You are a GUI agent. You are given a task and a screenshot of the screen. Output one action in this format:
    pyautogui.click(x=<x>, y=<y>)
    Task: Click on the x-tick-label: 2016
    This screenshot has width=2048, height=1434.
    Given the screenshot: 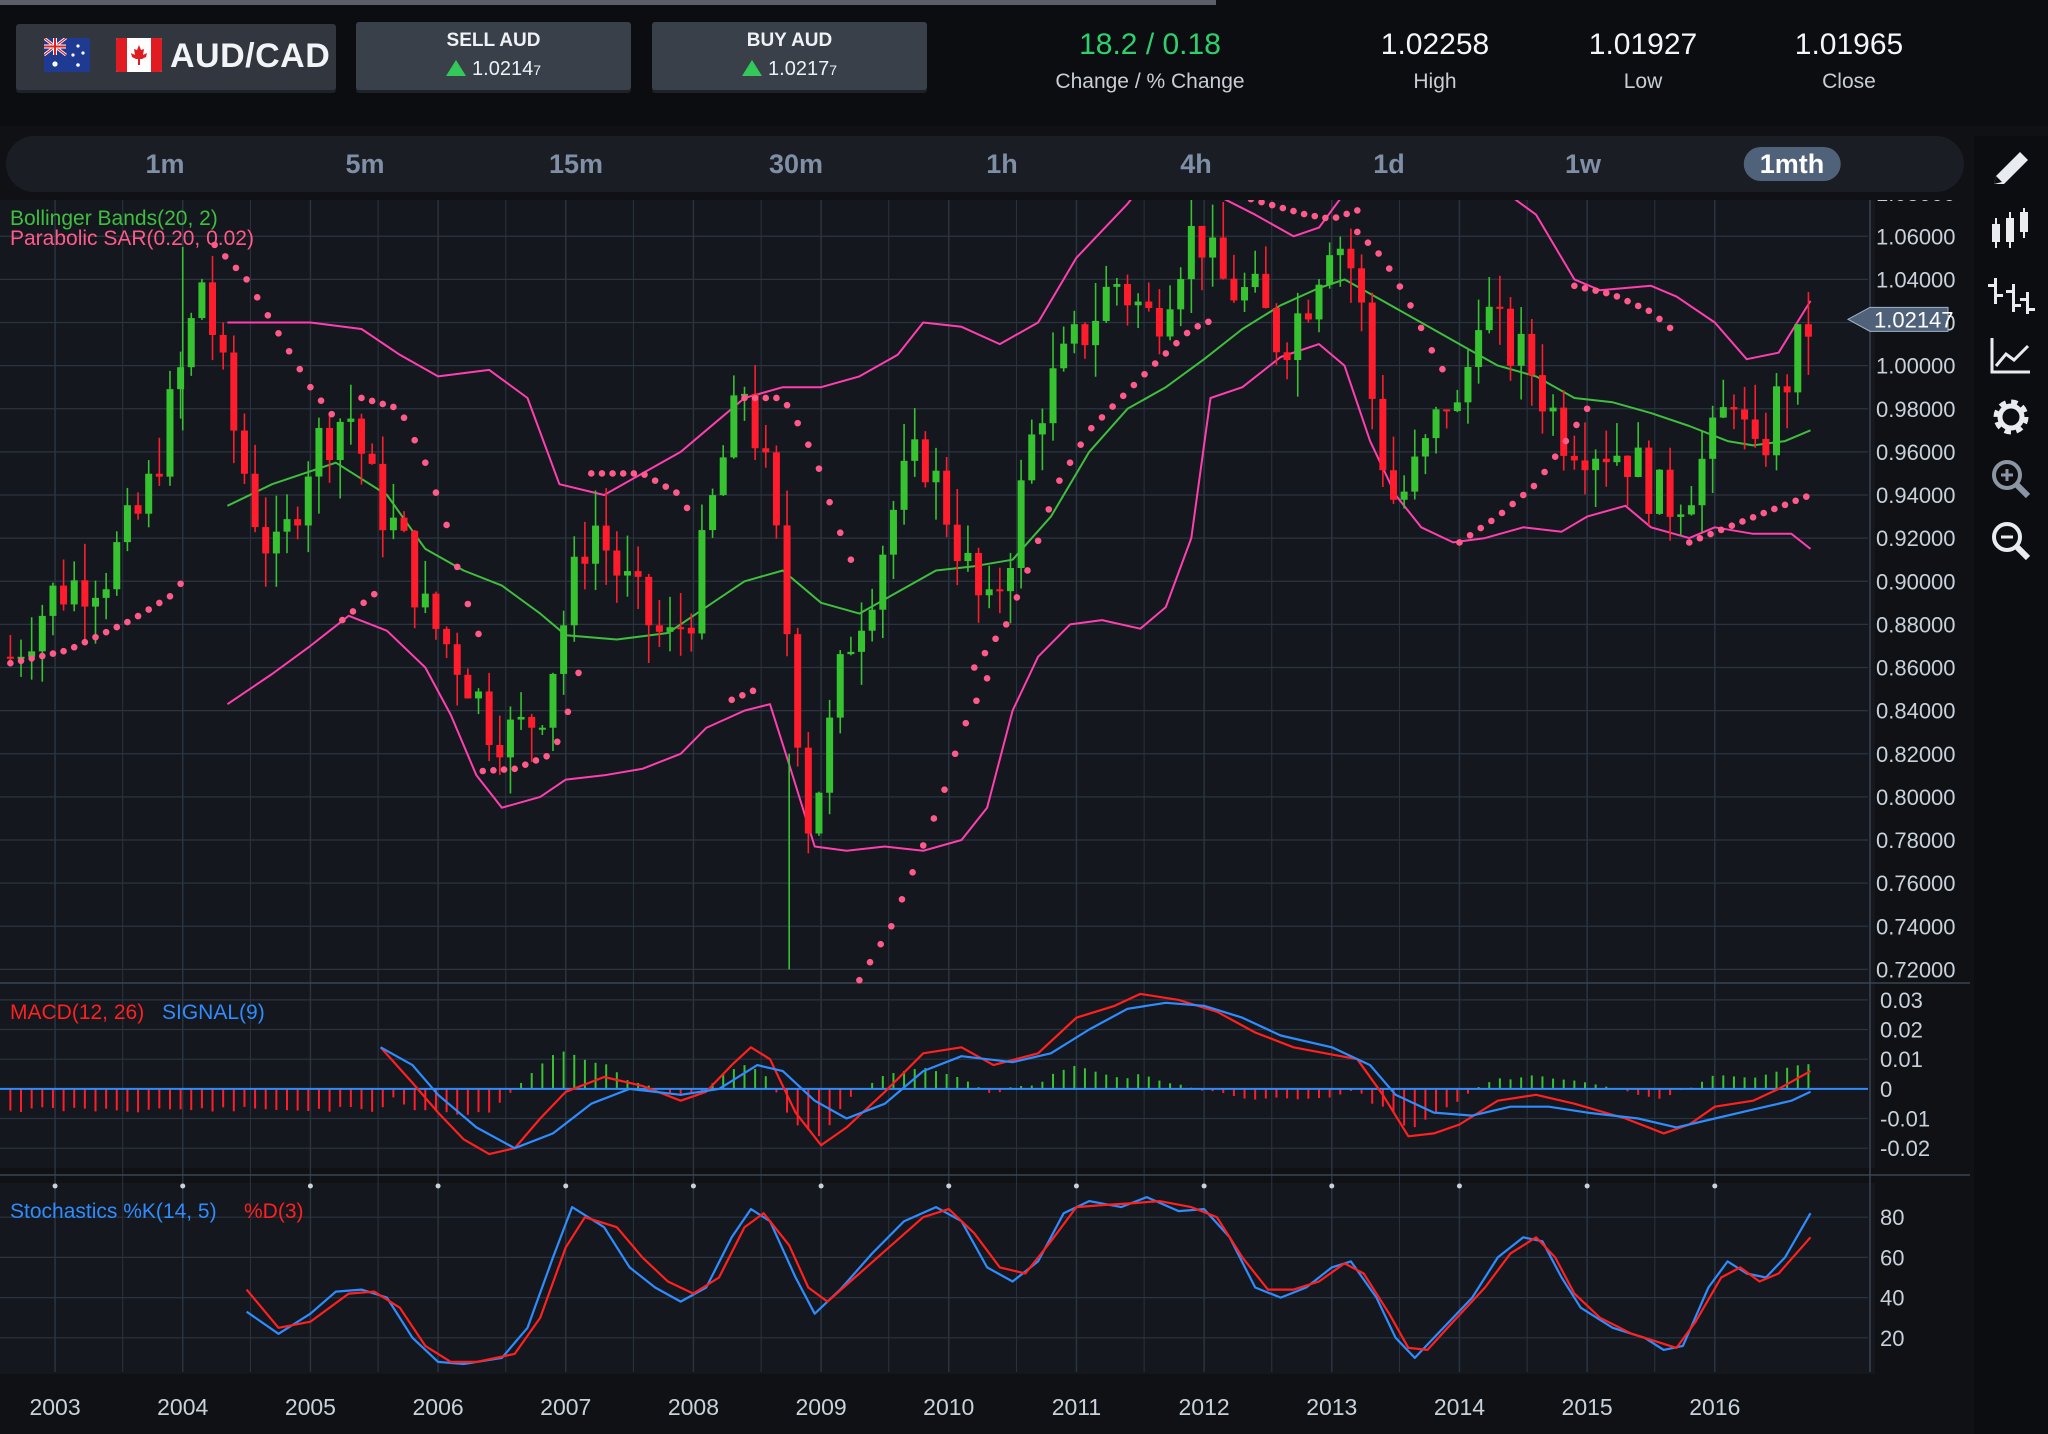 What is the action you would take?
    pyautogui.click(x=1714, y=1407)
    